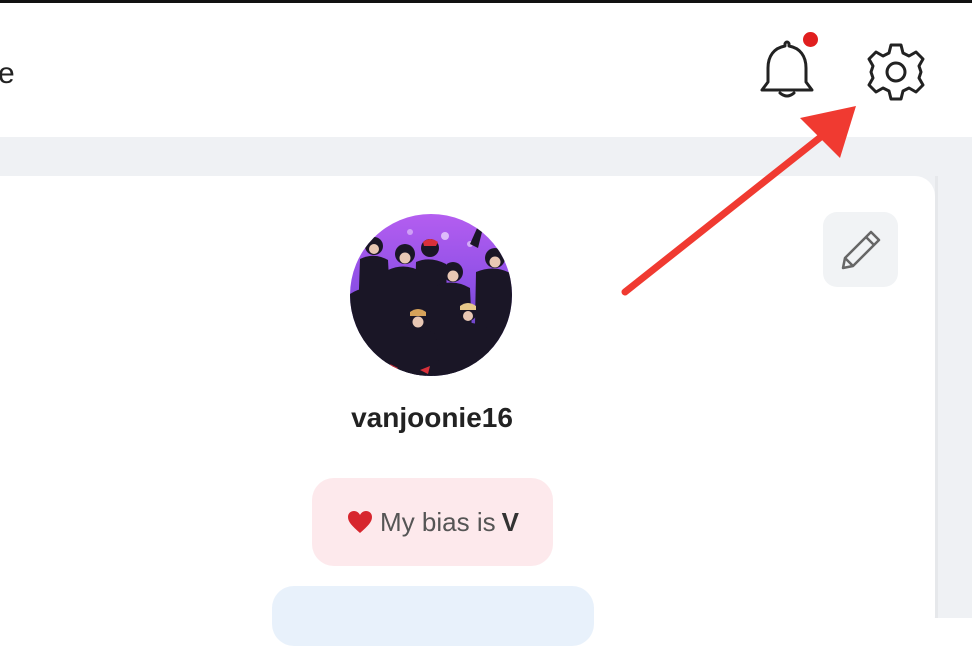 This screenshot has width=972, height=646. I want to click on pencil-icon, so click(861, 250).